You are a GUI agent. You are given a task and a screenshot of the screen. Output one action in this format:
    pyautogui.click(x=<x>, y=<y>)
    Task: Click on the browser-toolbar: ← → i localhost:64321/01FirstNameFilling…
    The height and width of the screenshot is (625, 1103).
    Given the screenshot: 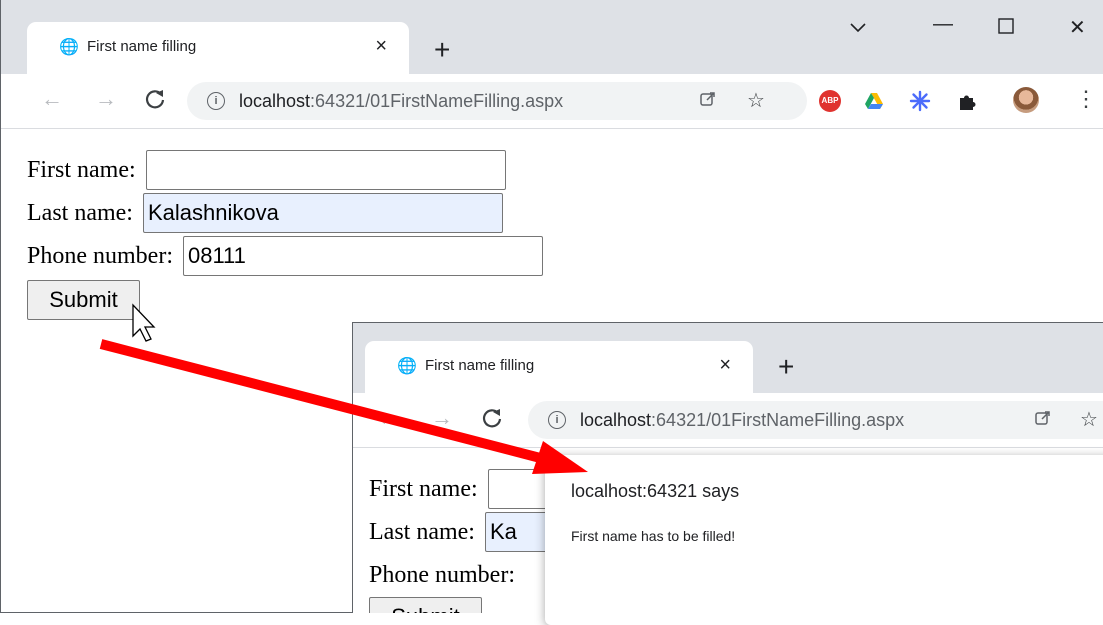 What is the action you would take?
    pyautogui.click(x=552, y=101)
    